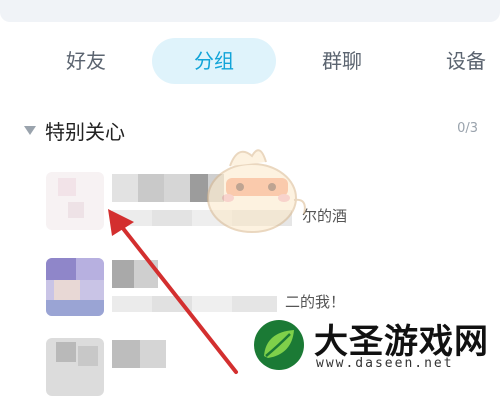  I want to click on tab-group-chats: 群聊, so click(342, 61).